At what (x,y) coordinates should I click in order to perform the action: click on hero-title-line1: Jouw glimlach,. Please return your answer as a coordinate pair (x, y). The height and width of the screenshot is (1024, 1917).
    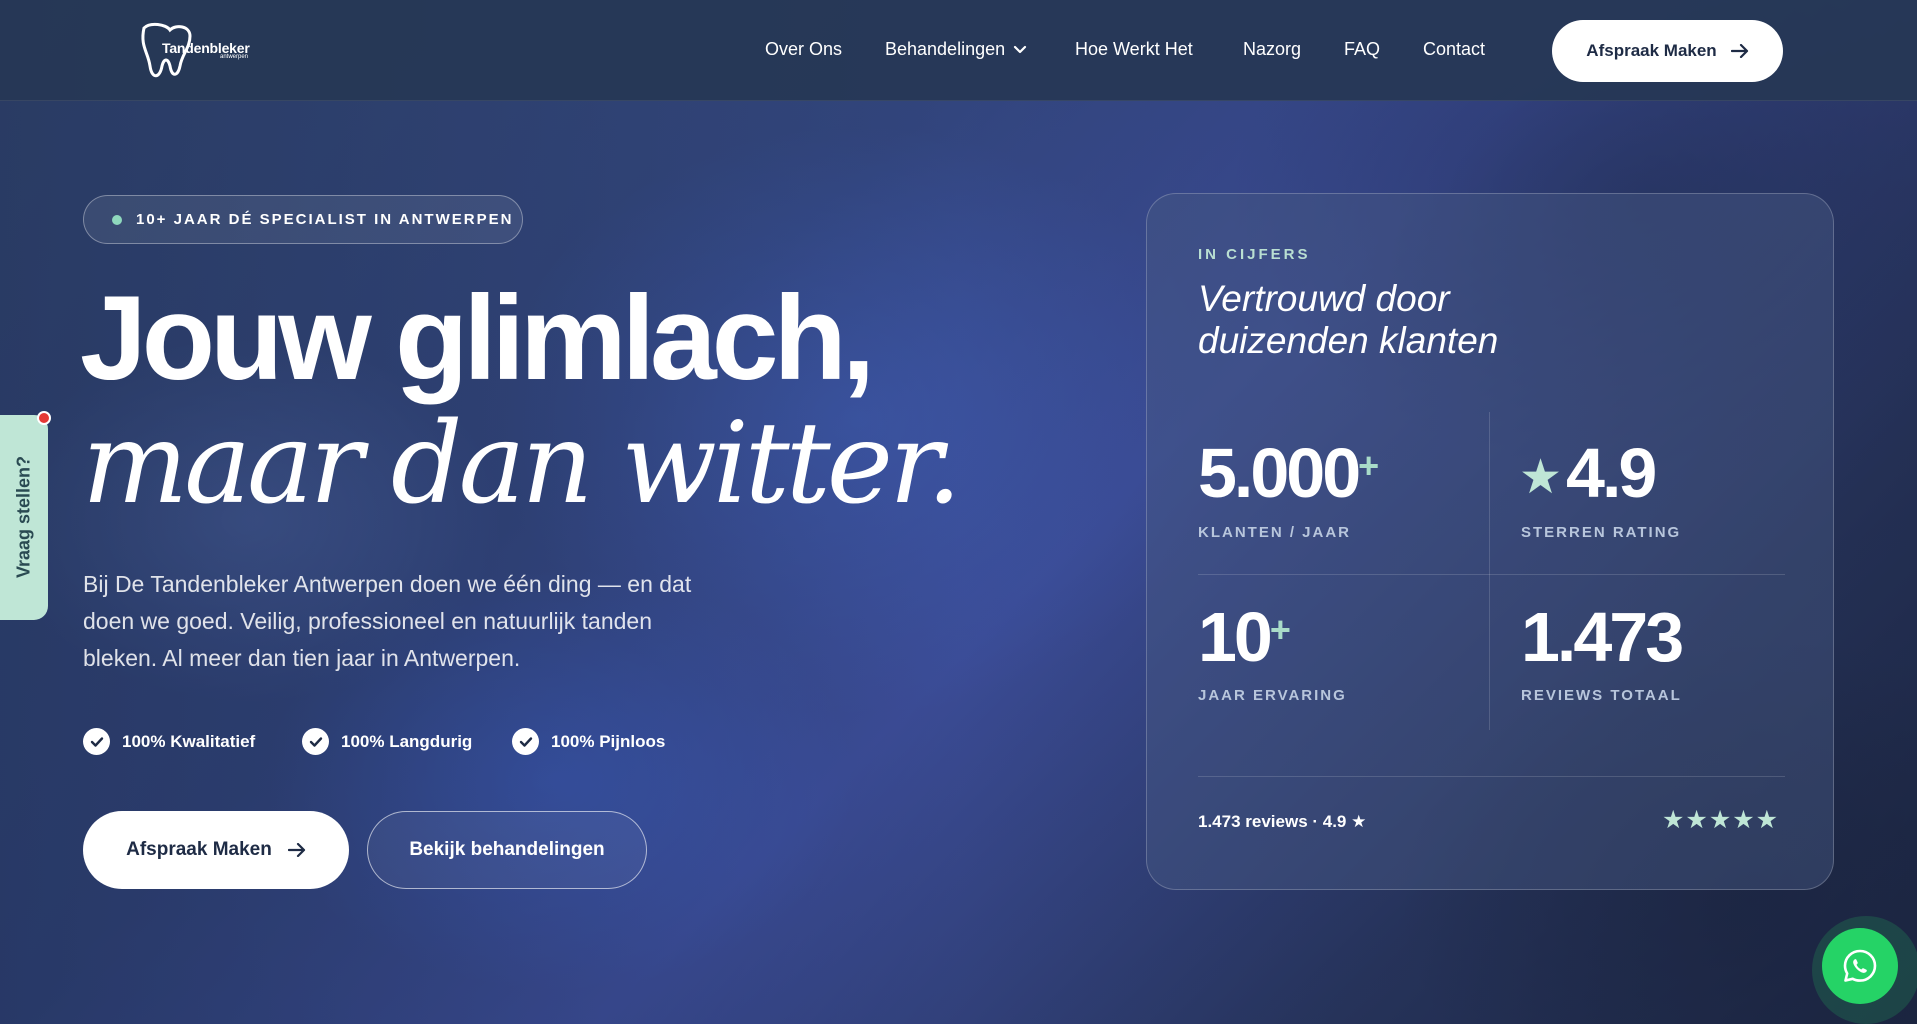
    Looking at the image, I should click on (477, 338).